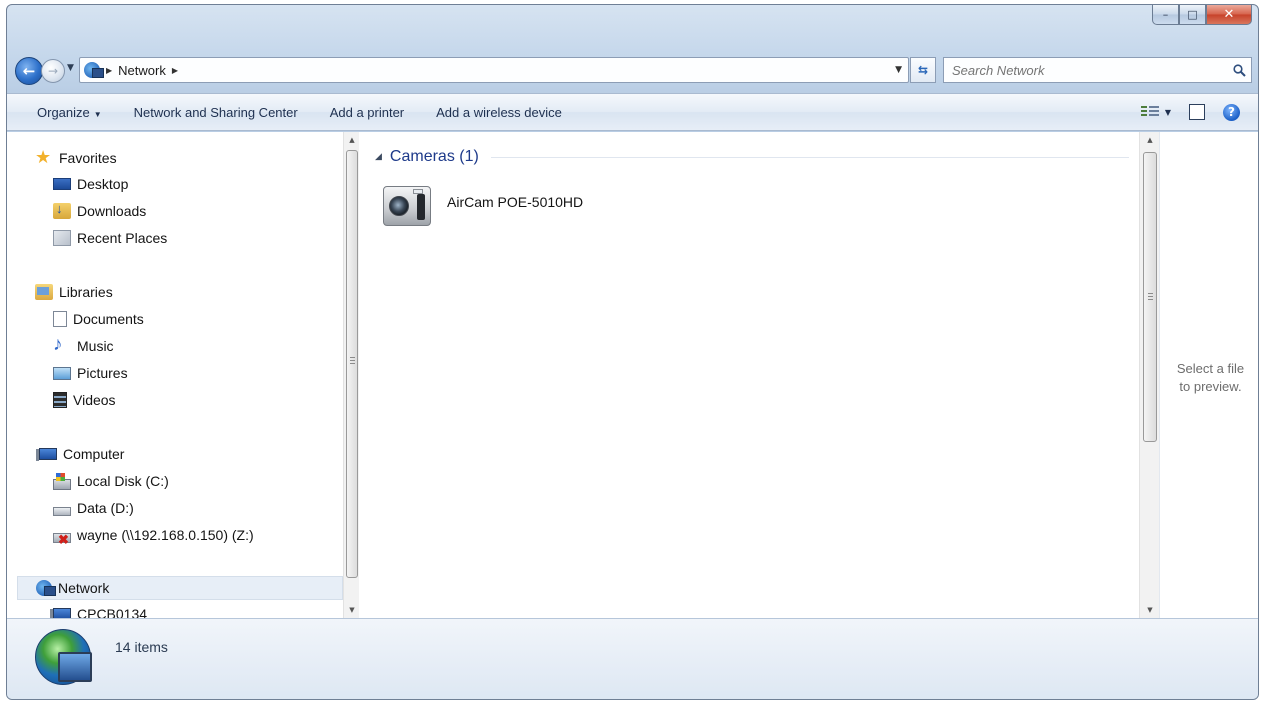 The width and height of the screenshot is (1265, 704). I want to click on nav-pane-scrollbar: ▲ ▼, so click(351, 375).